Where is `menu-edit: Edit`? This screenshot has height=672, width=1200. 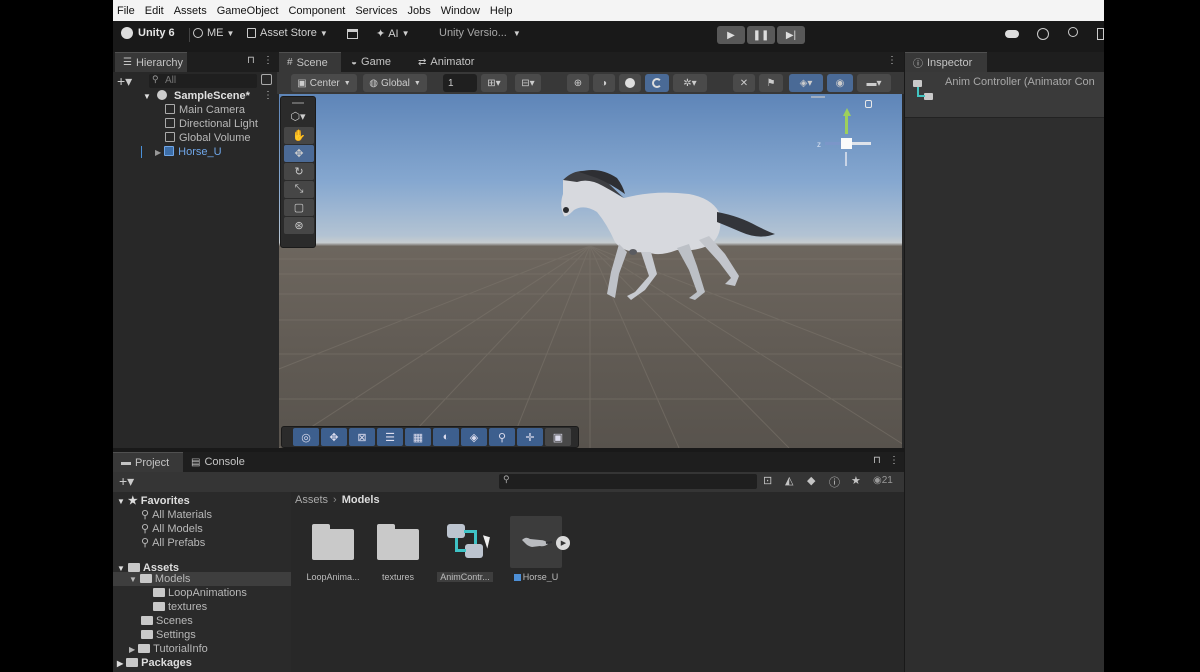
menu-edit: Edit is located at coordinates (154, 11).